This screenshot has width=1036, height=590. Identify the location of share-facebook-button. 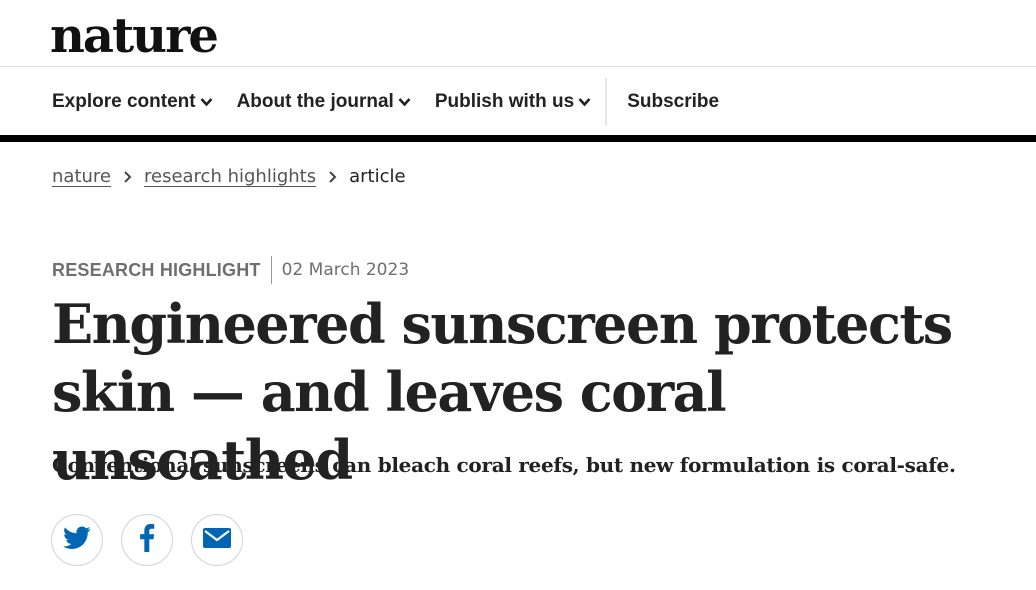
(147, 540).